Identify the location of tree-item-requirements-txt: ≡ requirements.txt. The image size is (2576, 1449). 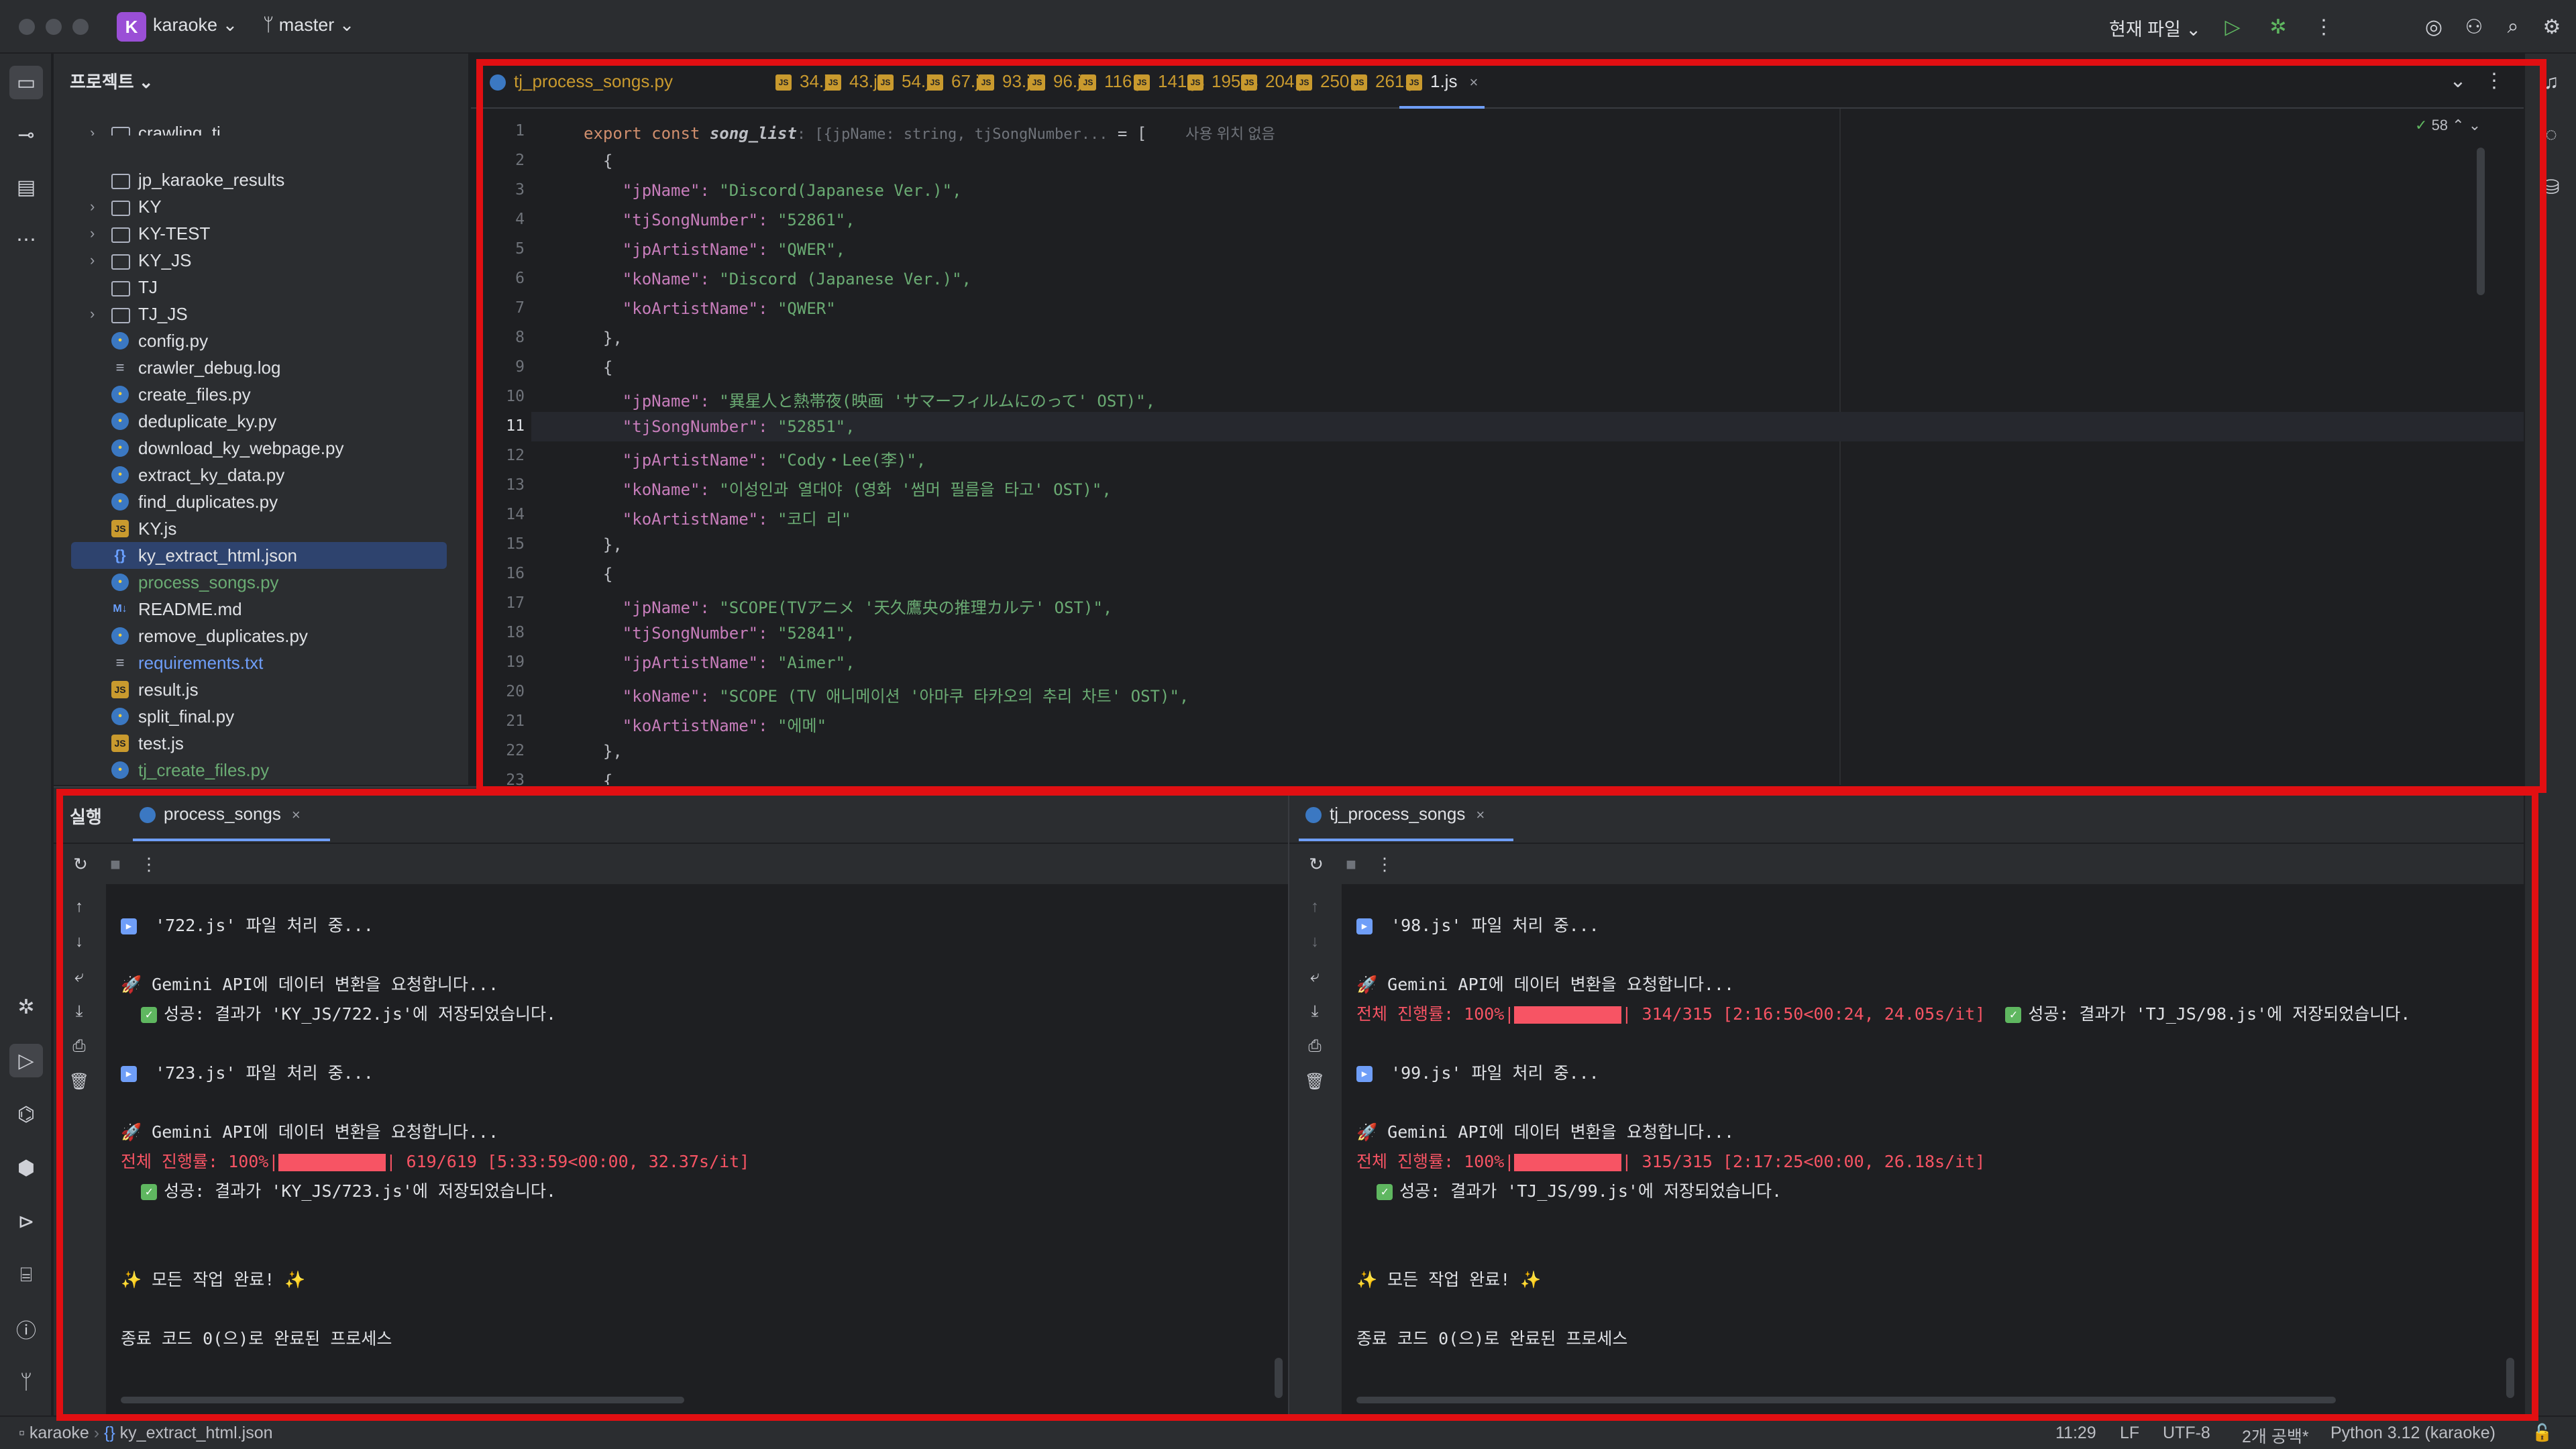
(259, 662).